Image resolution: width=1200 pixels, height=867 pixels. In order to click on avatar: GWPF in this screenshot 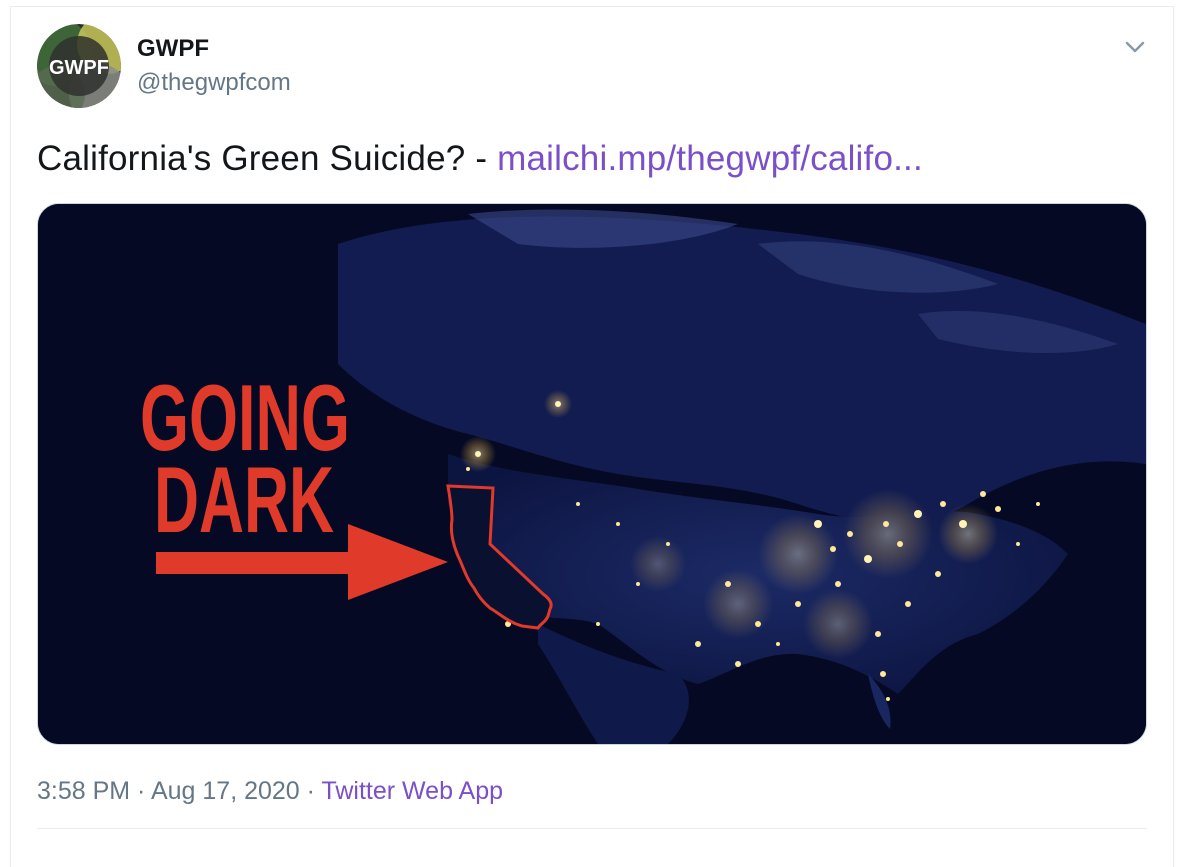, I will do `click(79, 66)`.